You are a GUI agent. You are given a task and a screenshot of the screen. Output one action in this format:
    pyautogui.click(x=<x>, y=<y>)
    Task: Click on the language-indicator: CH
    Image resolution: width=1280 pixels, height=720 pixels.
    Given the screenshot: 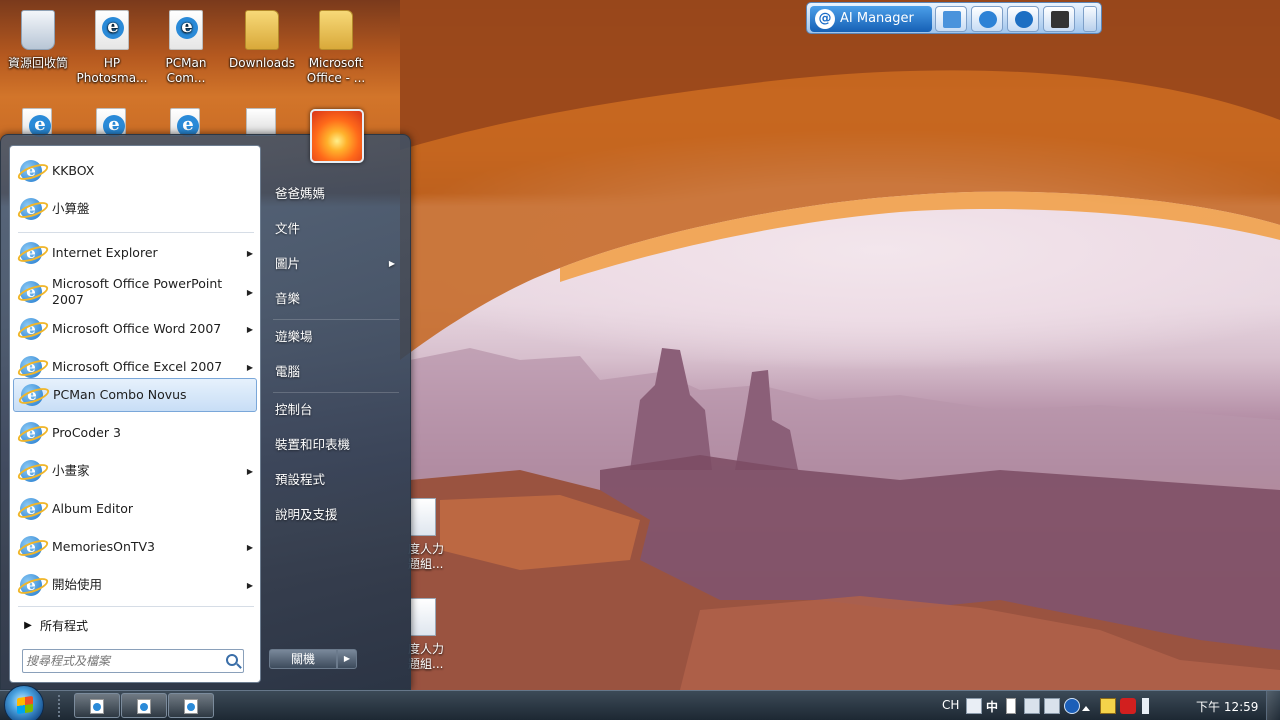 What is the action you would take?
    pyautogui.click(x=950, y=705)
    